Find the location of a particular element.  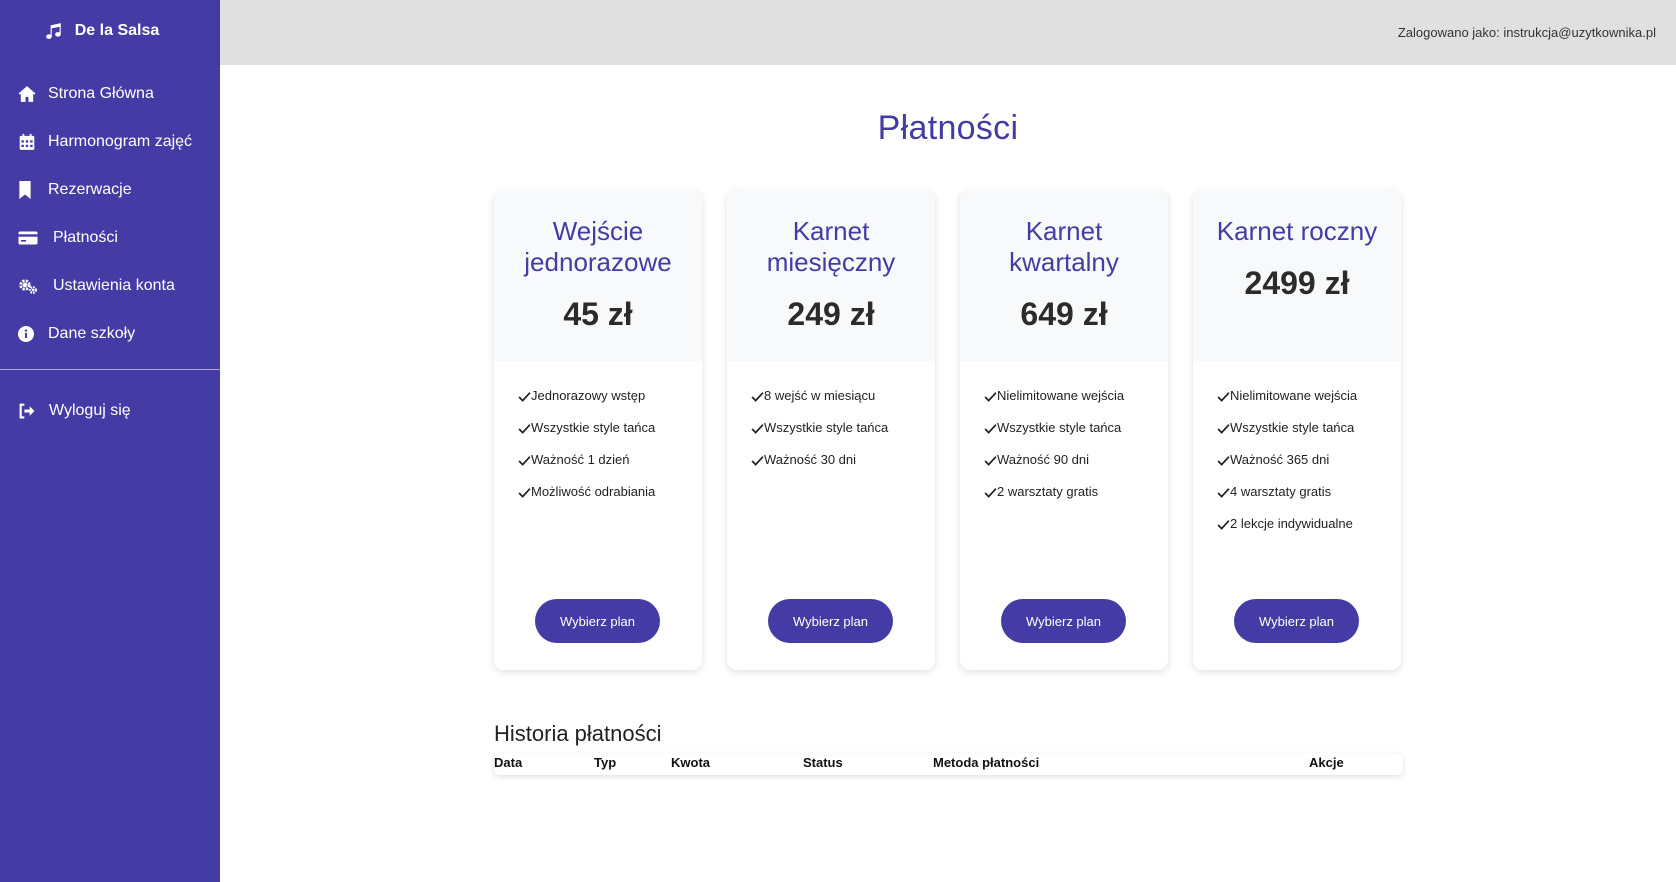

feature-item: 2 lekcje indywidualne is located at coordinates (1309, 531).